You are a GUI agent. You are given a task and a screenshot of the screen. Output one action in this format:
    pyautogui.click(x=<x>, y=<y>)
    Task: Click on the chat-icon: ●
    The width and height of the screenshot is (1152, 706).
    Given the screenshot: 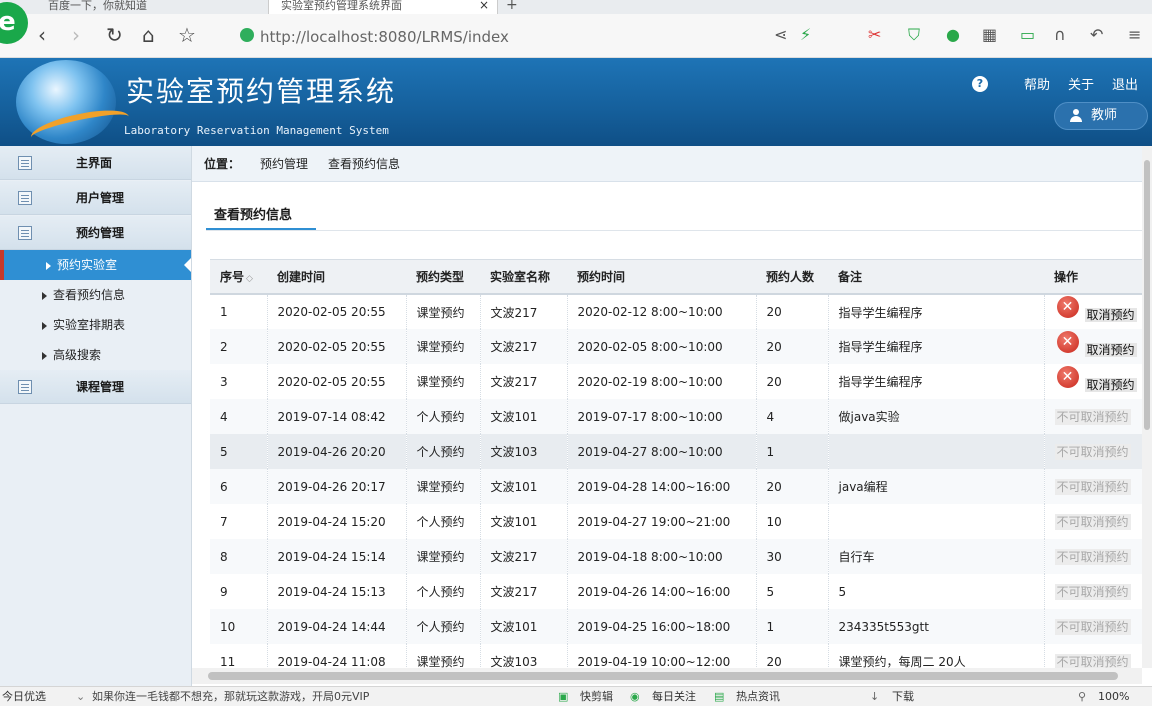 What is the action you would take?
    pyautogui.click(x=953, y=35)
    